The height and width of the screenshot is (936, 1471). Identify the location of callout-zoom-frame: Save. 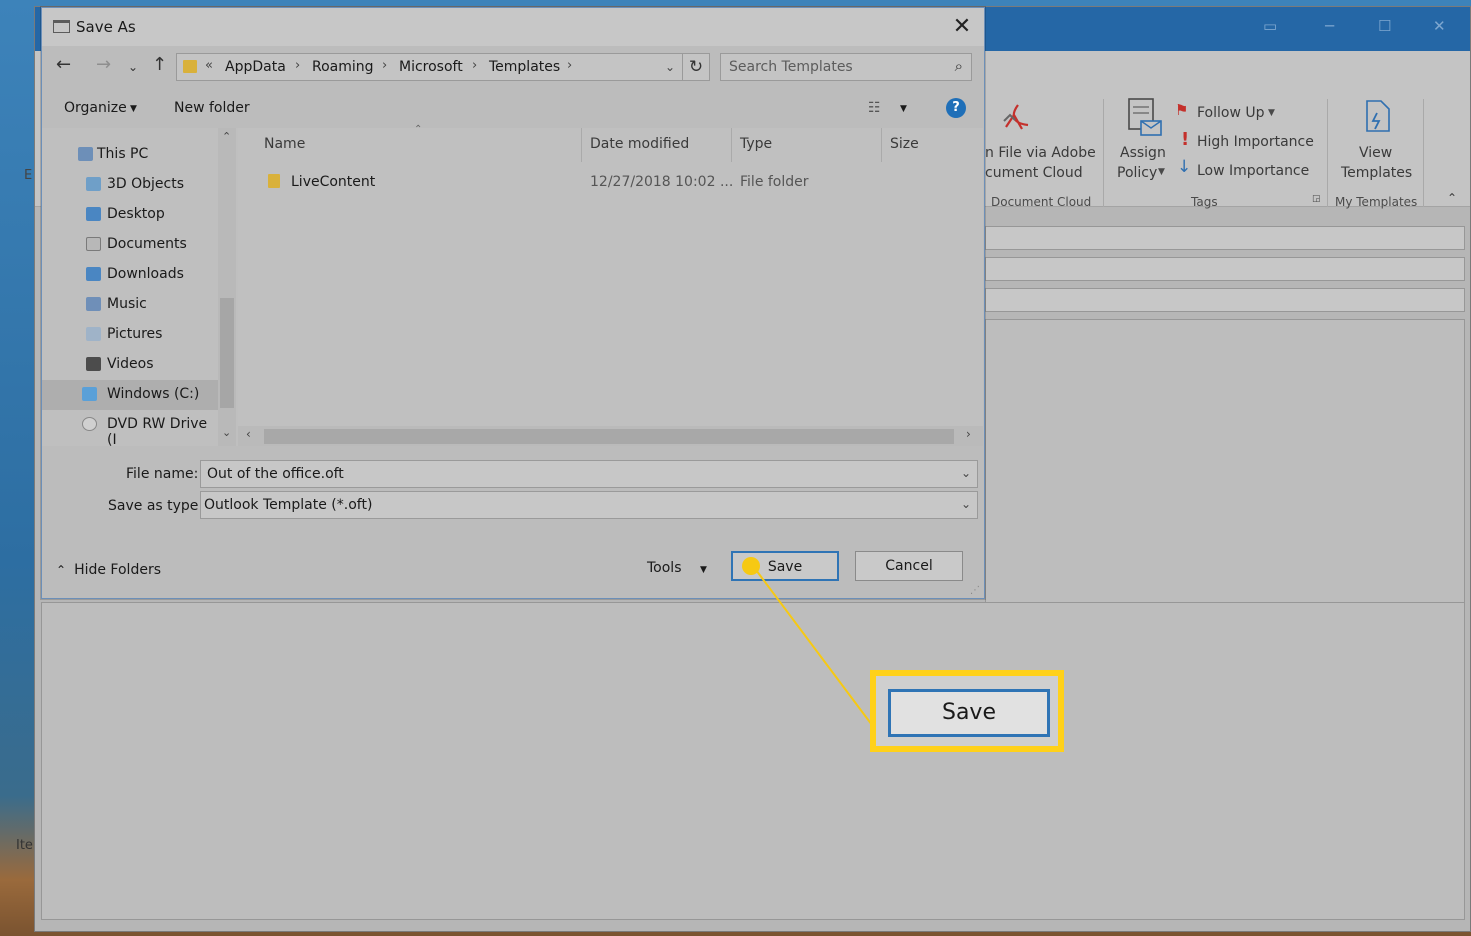
(967, 711).